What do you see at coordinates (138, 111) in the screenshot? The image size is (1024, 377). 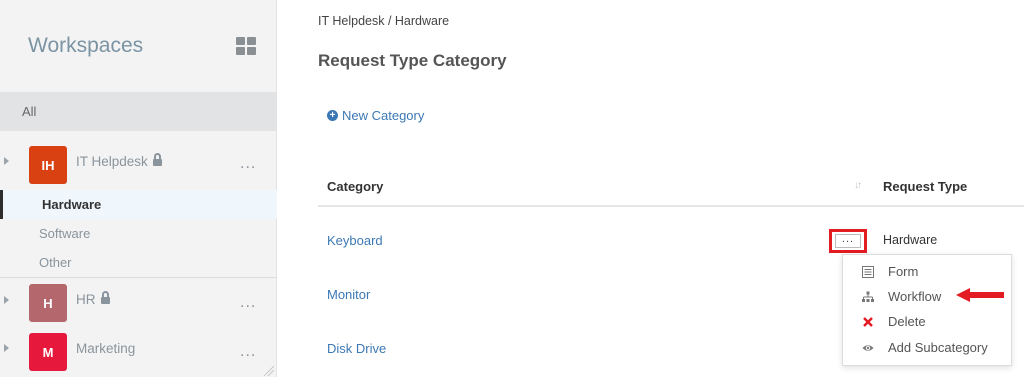 I see `filter-all: All` at bounding box center [138, 111].